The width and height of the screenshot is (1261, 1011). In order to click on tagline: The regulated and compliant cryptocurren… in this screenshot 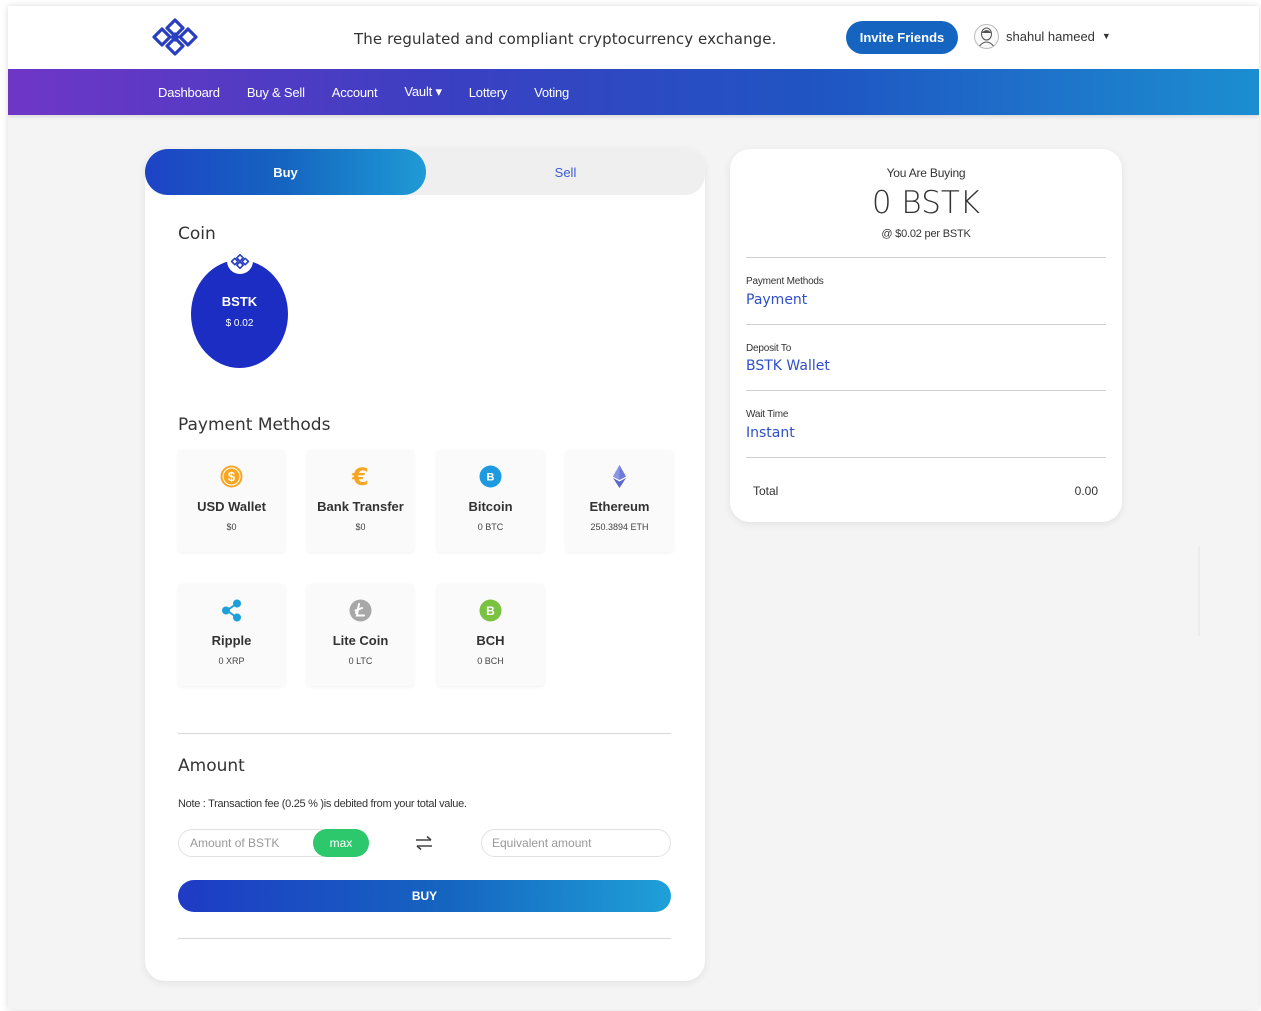, I will do `click(565, 39)`.